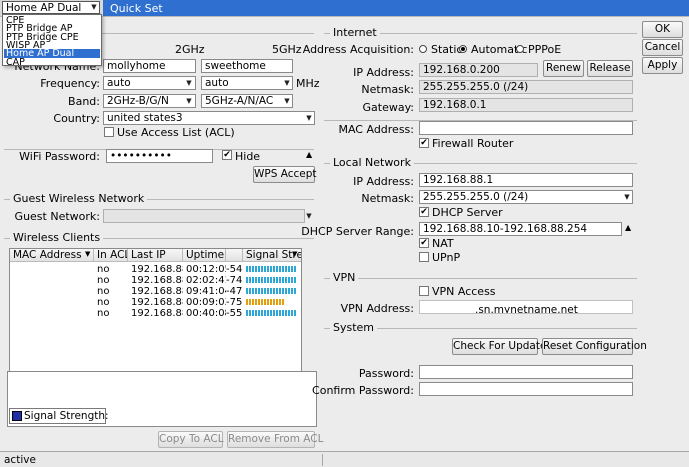 This screenshot has width=689, height=467. I want to click on mode-select-arrow-icon: ▼, so click(94, 7).